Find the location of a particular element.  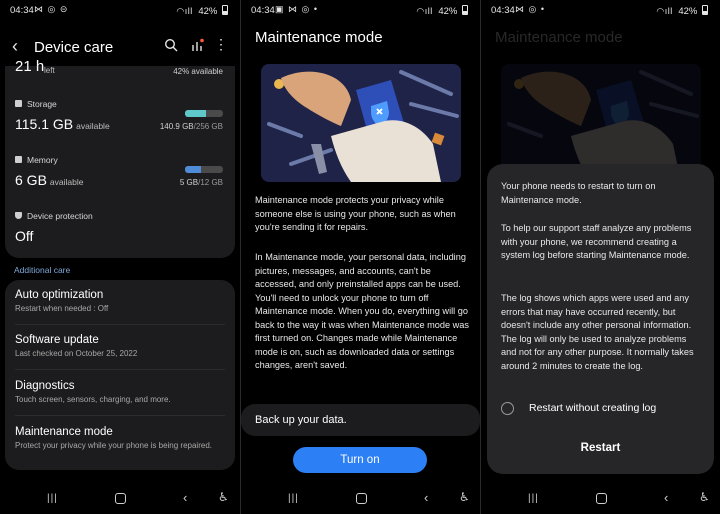

battery-time-unit: left is located at coordinates (49, 70).